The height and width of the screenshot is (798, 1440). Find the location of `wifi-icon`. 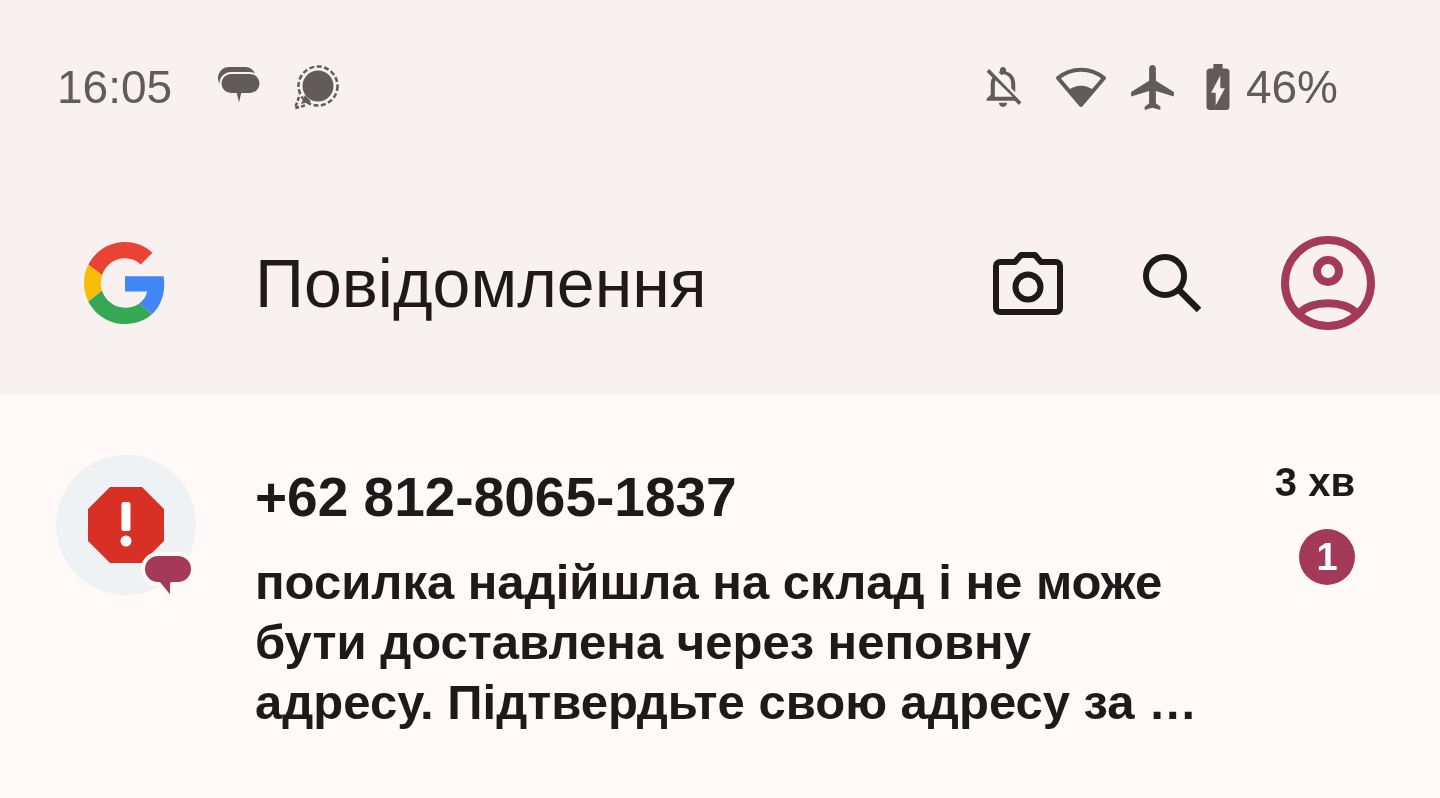

wifi-icon is located at coordinates (1080, 87).